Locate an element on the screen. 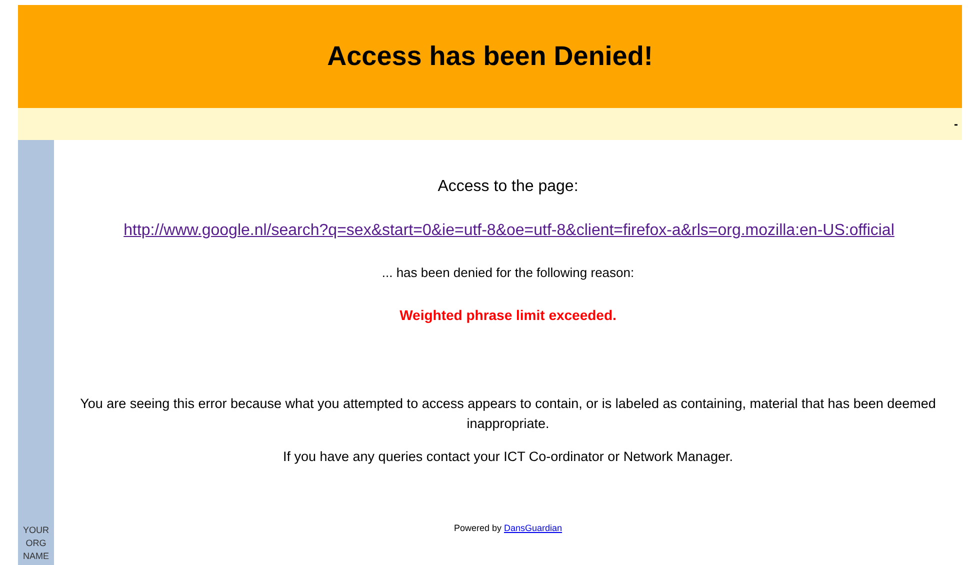 The image size is (970, 565). powered-by-text: Powered by DansGuardian is located at coordinates (508, 528).